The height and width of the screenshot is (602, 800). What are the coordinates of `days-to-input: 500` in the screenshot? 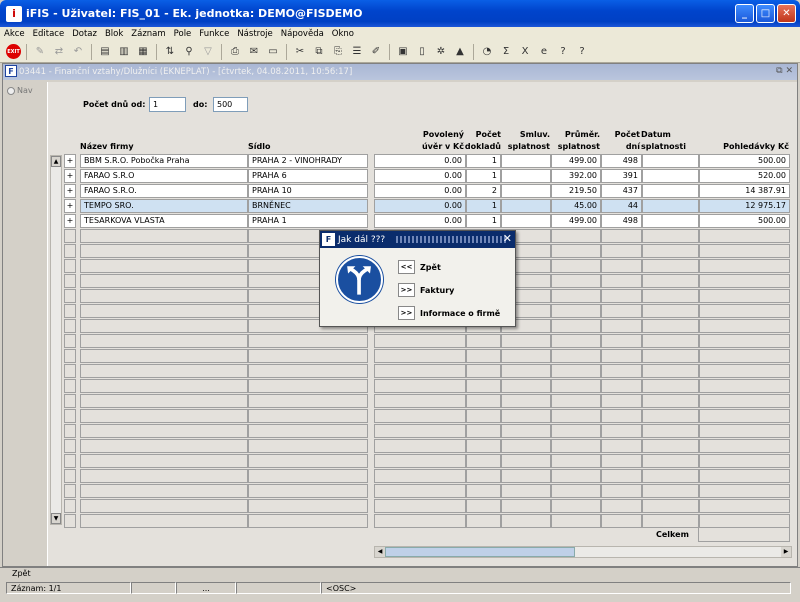 It's located at (230, 104).